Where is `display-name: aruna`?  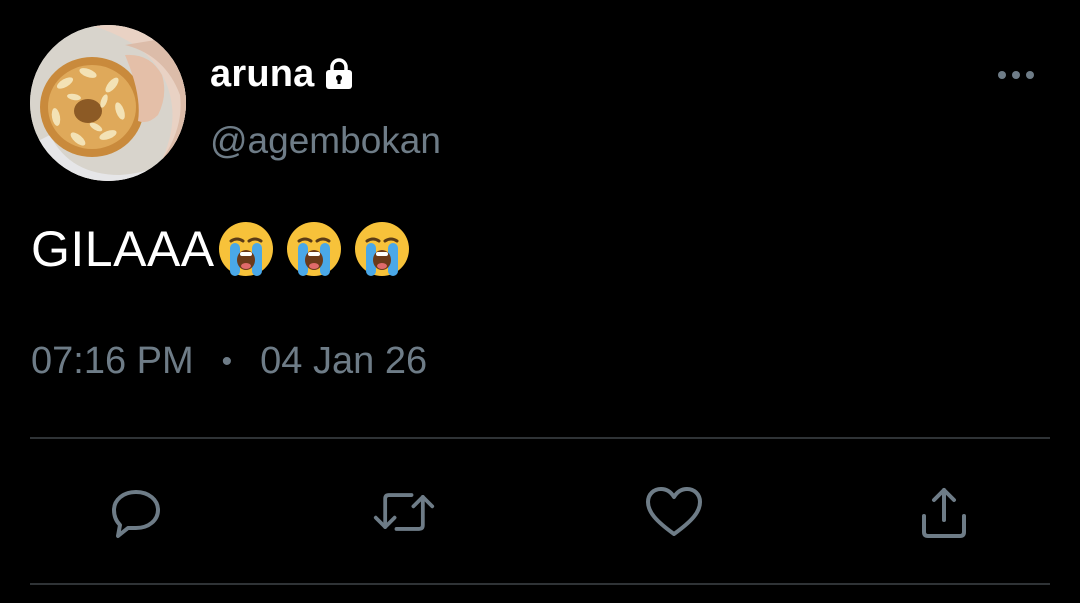
display-name: aruna is located at coordinates (262, 74).